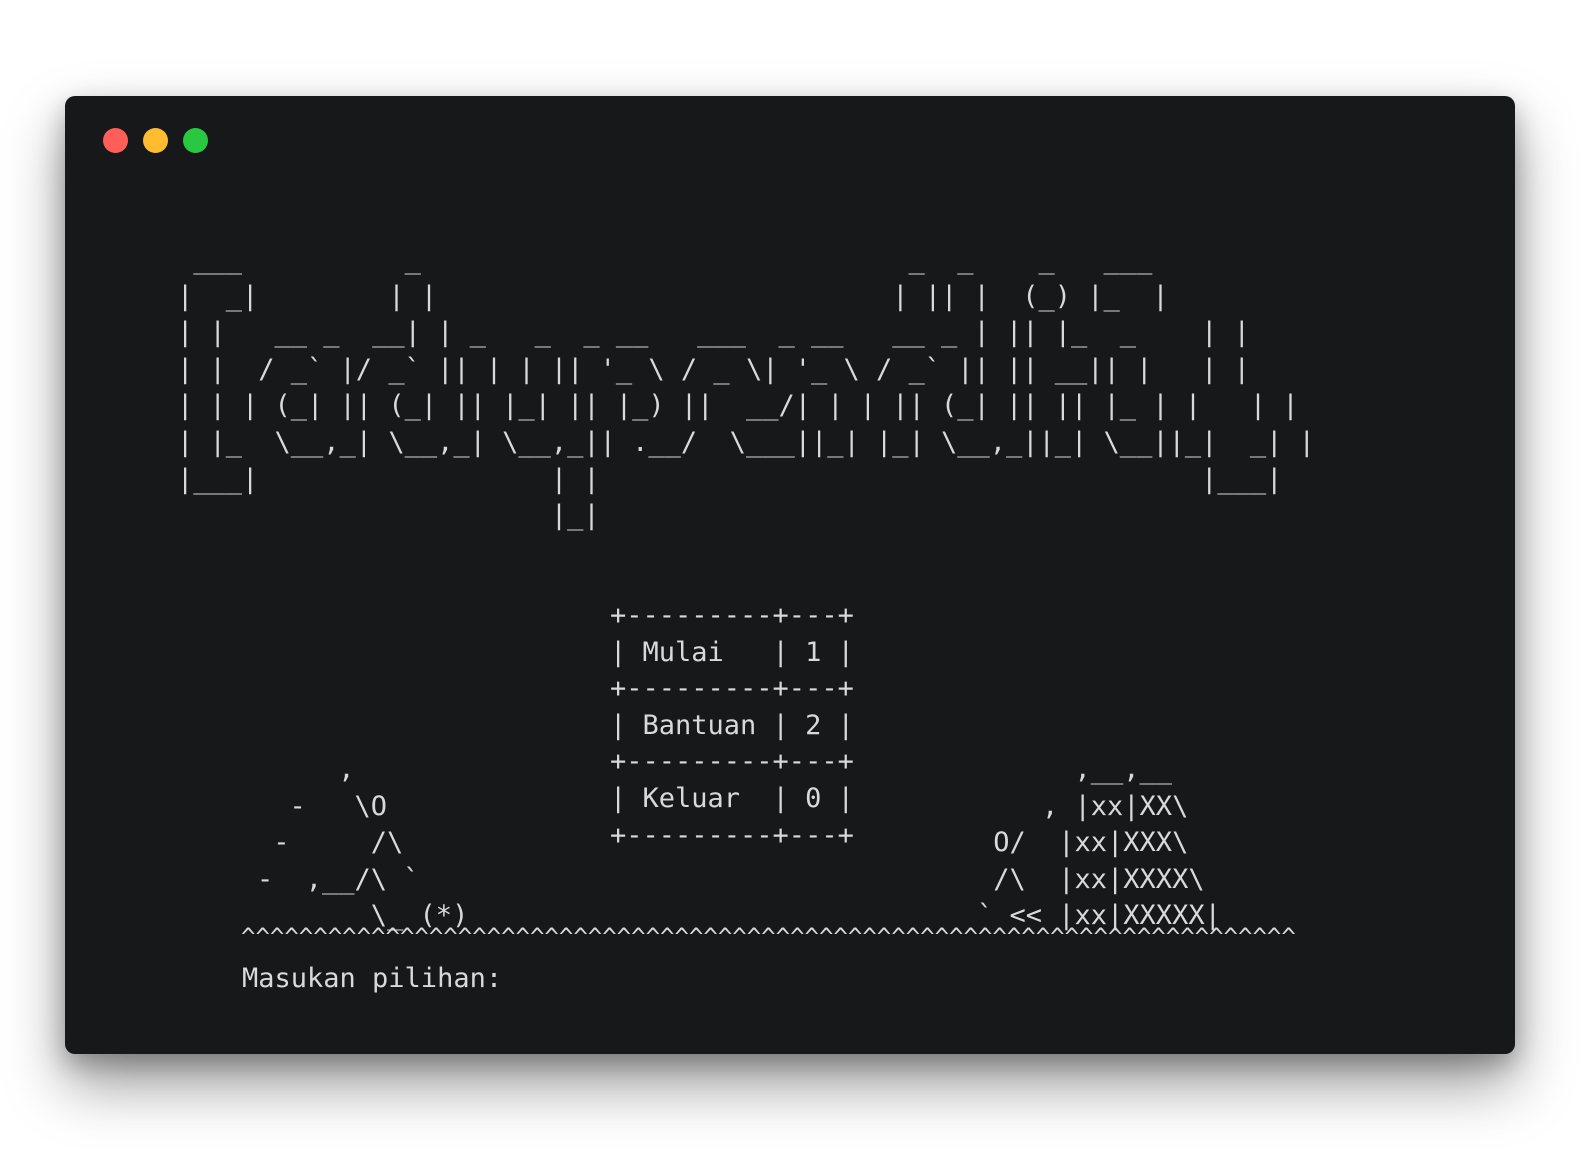 The image size is (1582, 1152). Describe the element at coordinates (363, 843) in the screenshot. I see `skier-ascii-art: , - \O - /\ - ,__/\ ` \_ (*)` at that location.